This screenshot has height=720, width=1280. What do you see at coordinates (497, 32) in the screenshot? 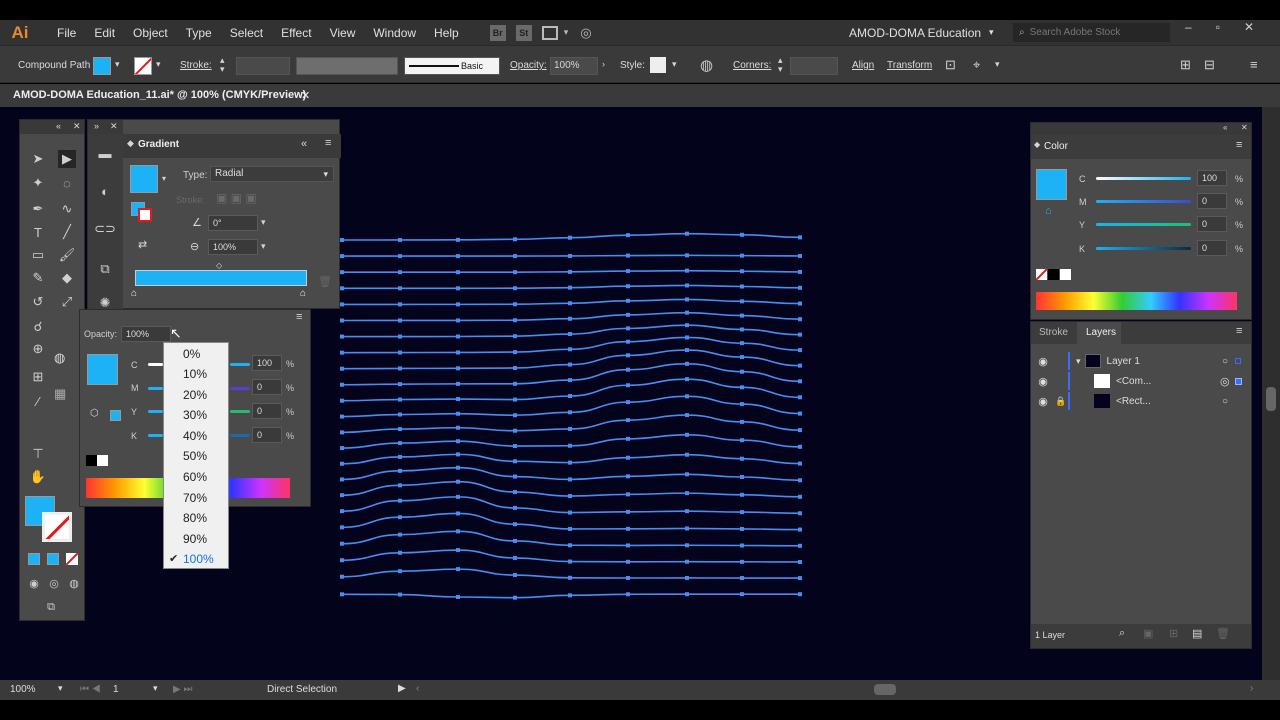
I see `bridge-icon: Br` at bounding box center [497, 32].